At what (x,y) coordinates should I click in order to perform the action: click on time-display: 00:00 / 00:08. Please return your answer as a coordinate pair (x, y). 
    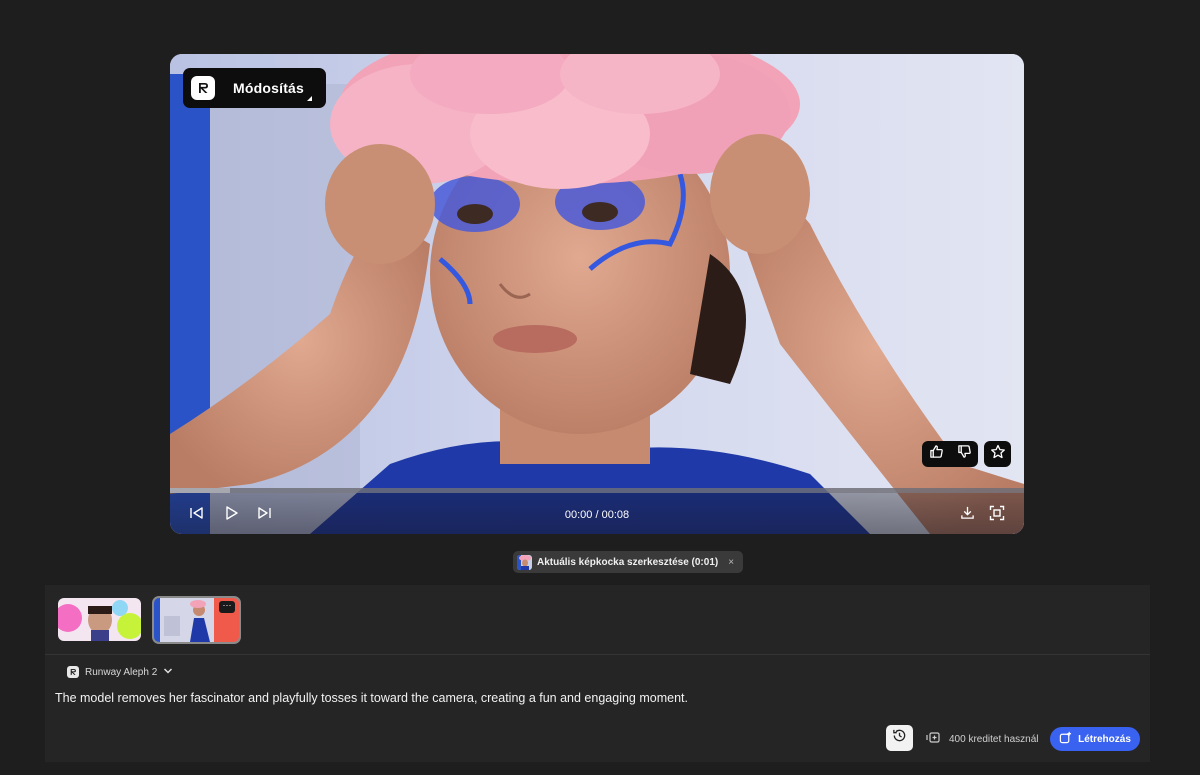
    Looking at the image, I should click on (597, 515).